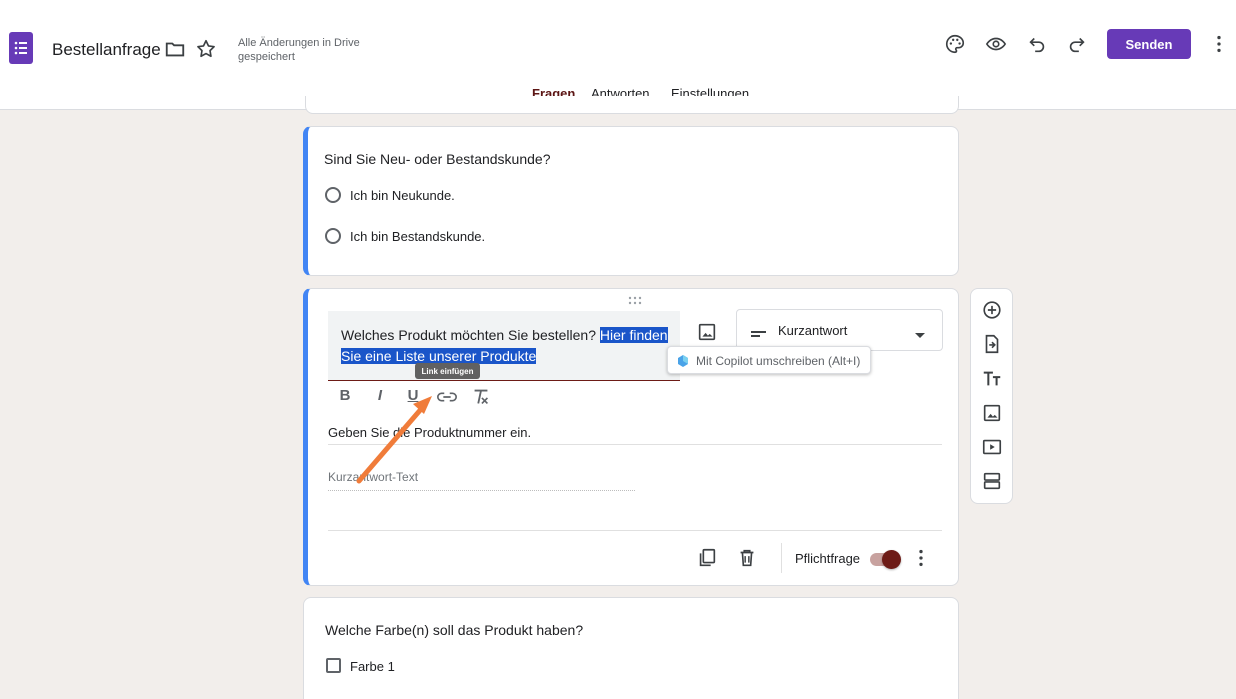 Image resolution: width=1236 pixels, height=699 pixels. Describe the element at coordinates (991, 396) in the screenshot. I see `floating-toolbar` at that location.